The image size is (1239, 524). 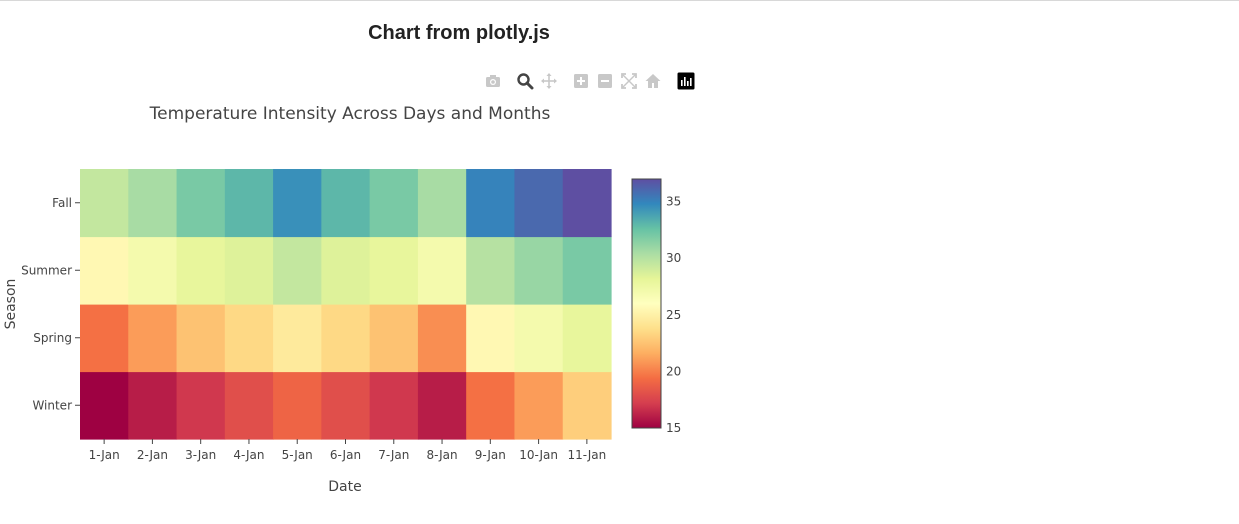 I want to click on top-border, so click(x=619, y=0).